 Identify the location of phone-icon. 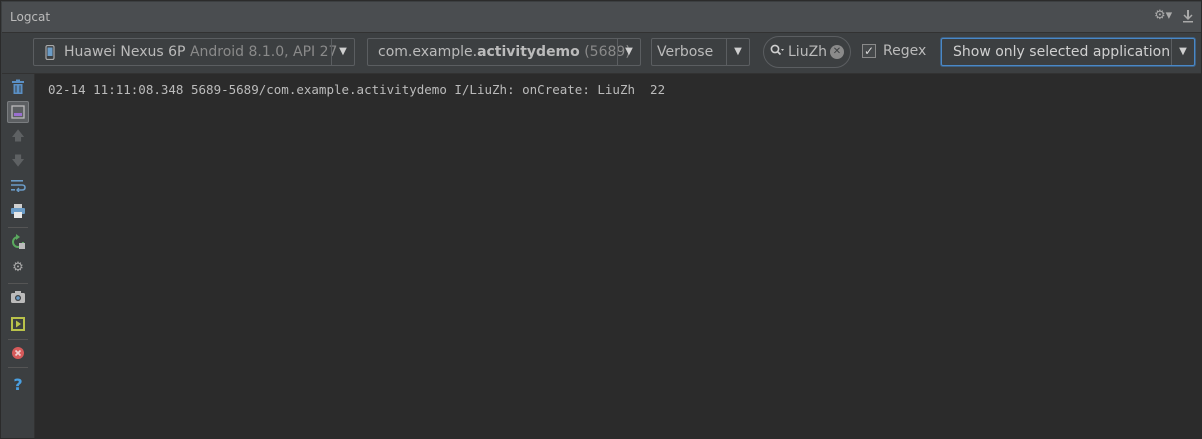
(50, 54).